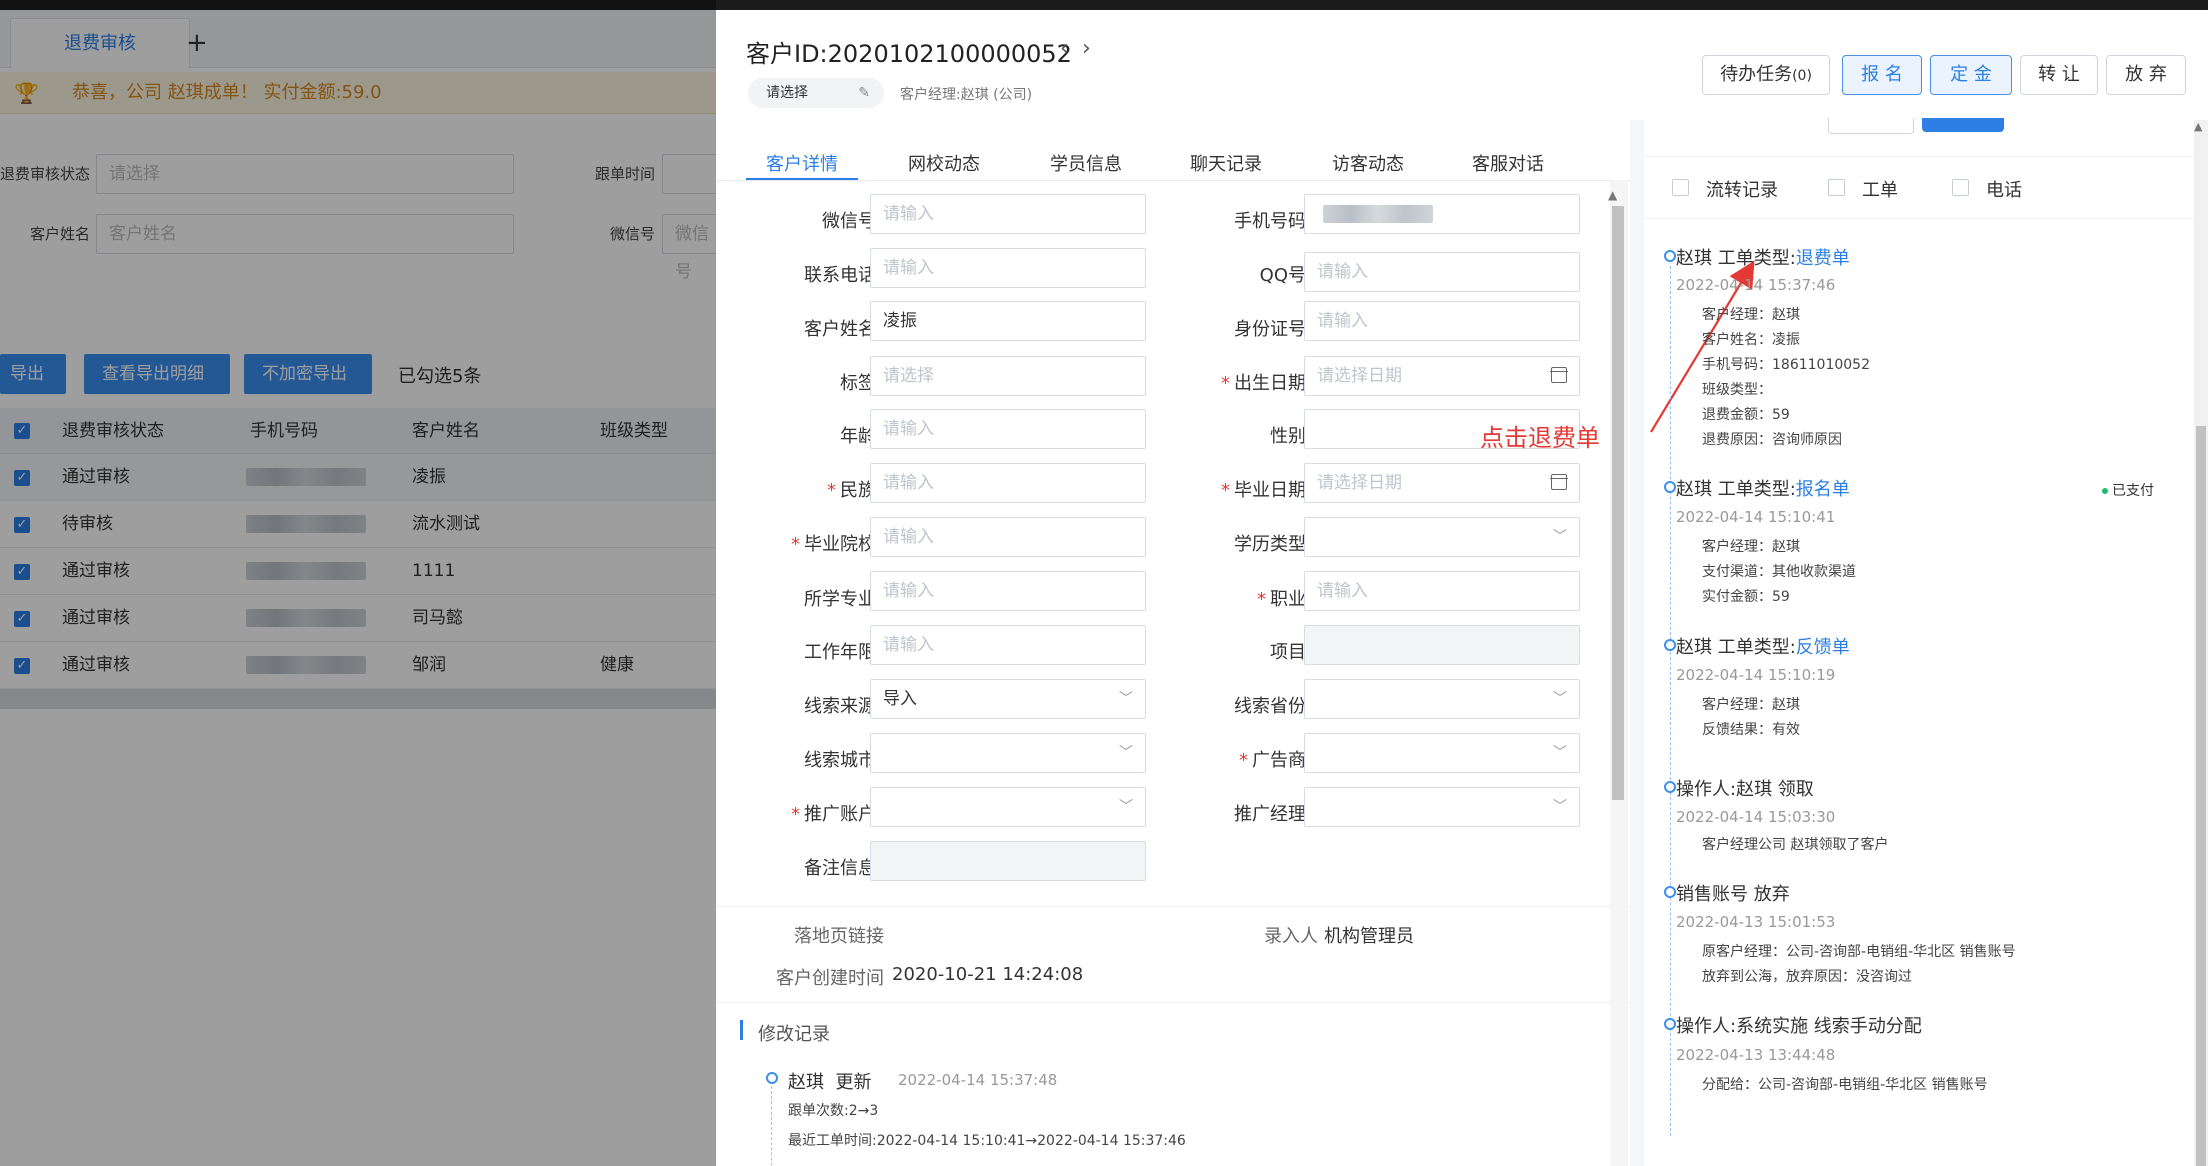 This screenshot has height=1166, width=2208. I want to click on remark-input, so click(1008, 861).